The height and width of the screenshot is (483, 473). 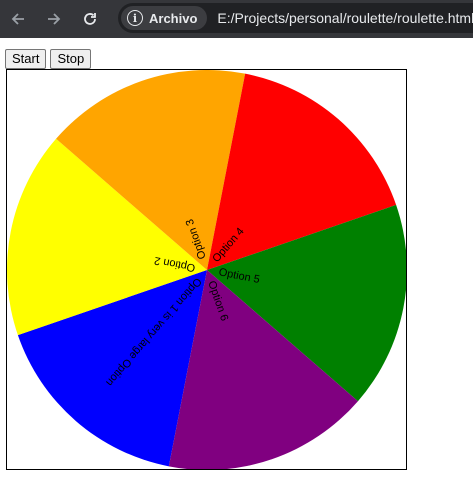 I want to click on reload-icon, so click(x=90, y=19).